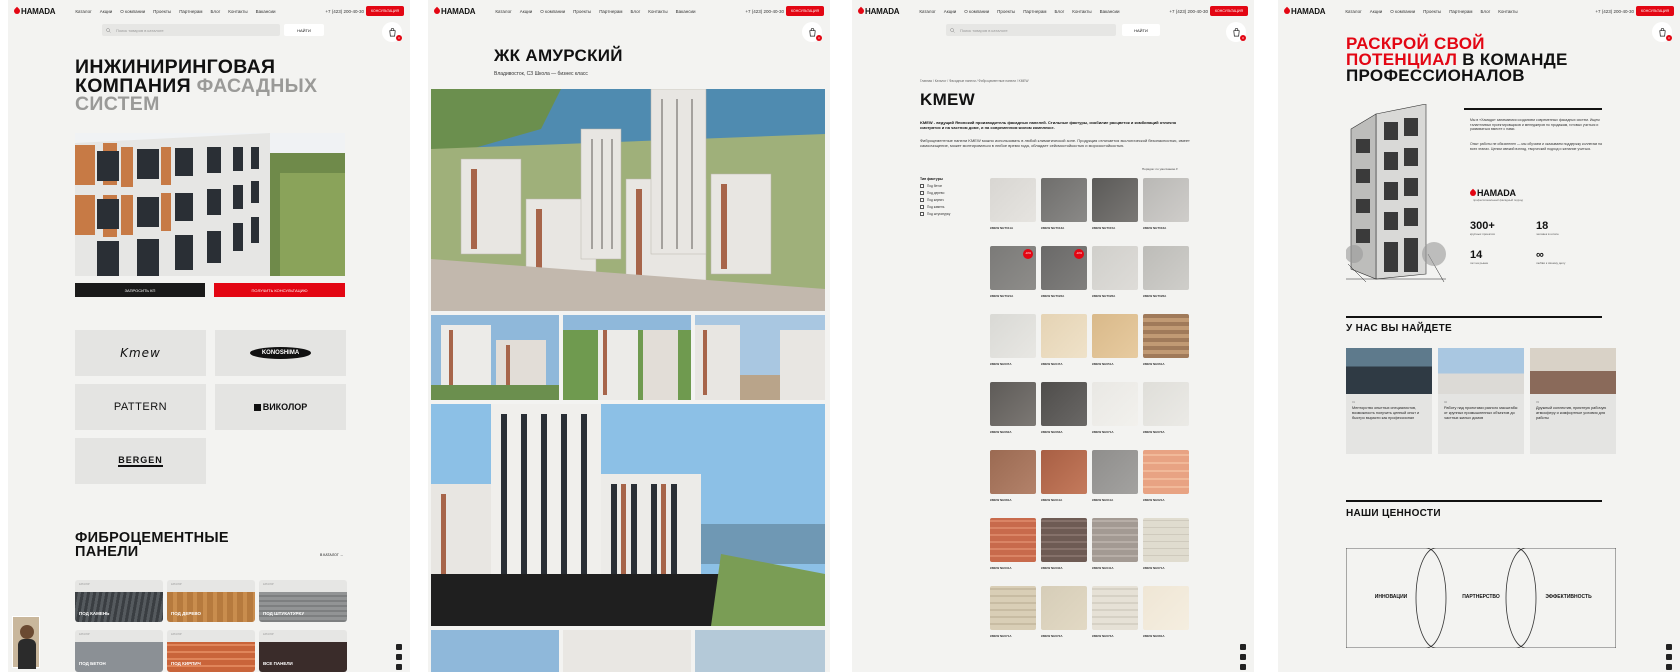  I want to click on chat-avatar-widget, so click(26, 642).